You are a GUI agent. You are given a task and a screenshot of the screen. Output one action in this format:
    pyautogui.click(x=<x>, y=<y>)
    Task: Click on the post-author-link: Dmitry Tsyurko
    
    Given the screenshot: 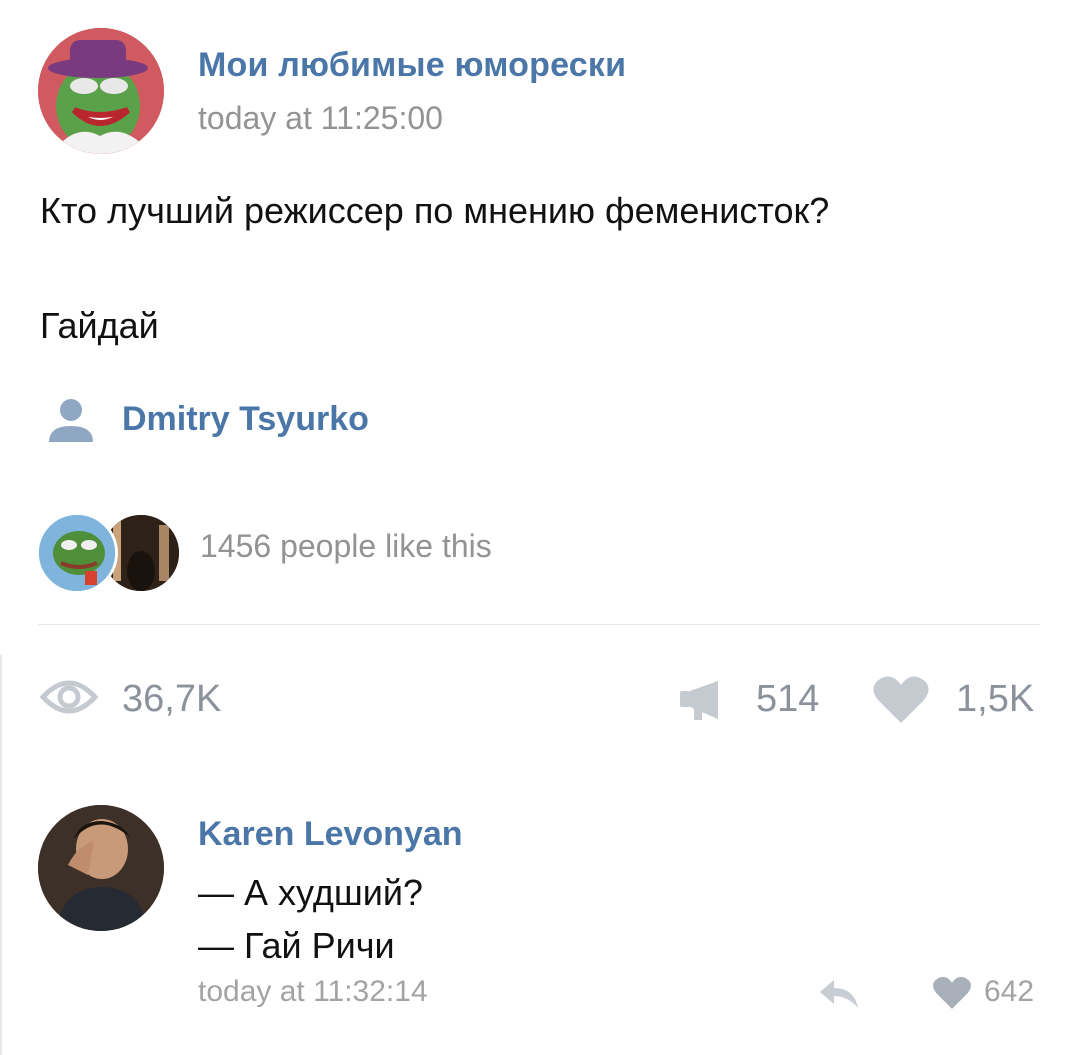 What is the action you would take?
    pyautogui.click(x=245, y=419)
    